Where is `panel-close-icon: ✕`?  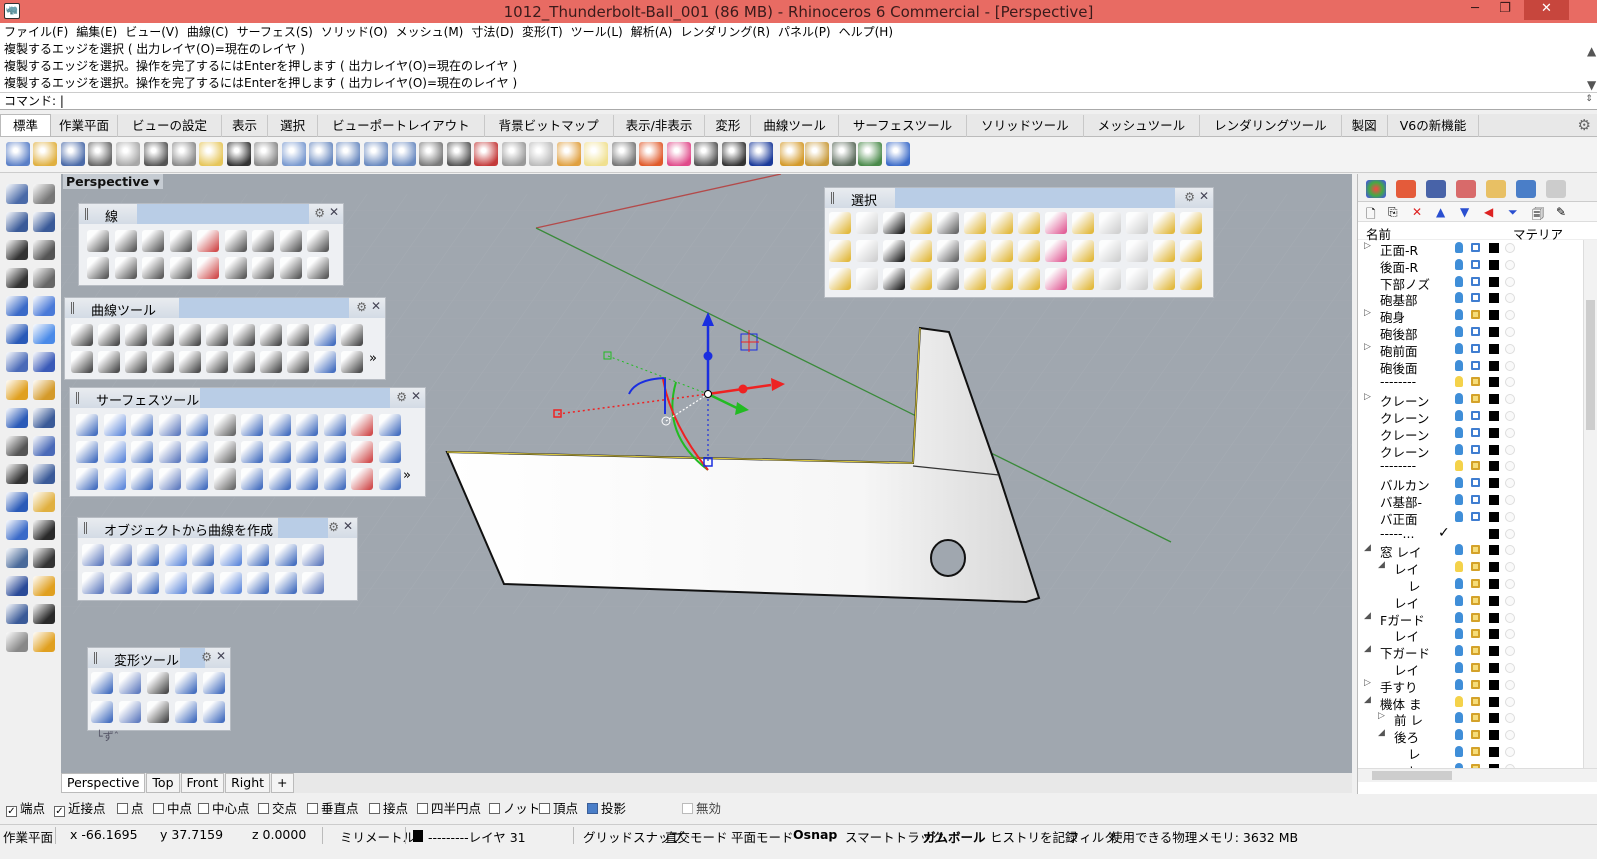
panel-close-icon: ✕ is located at coordinates (416, 396).